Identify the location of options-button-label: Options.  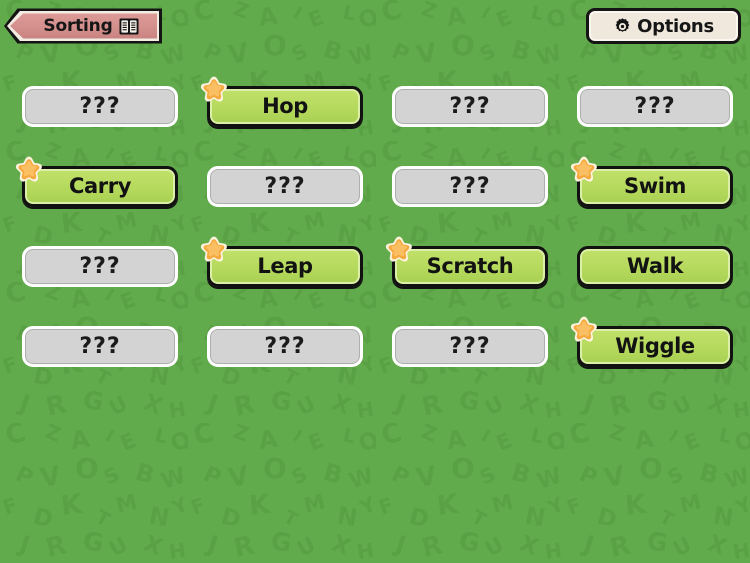
(675, 26).